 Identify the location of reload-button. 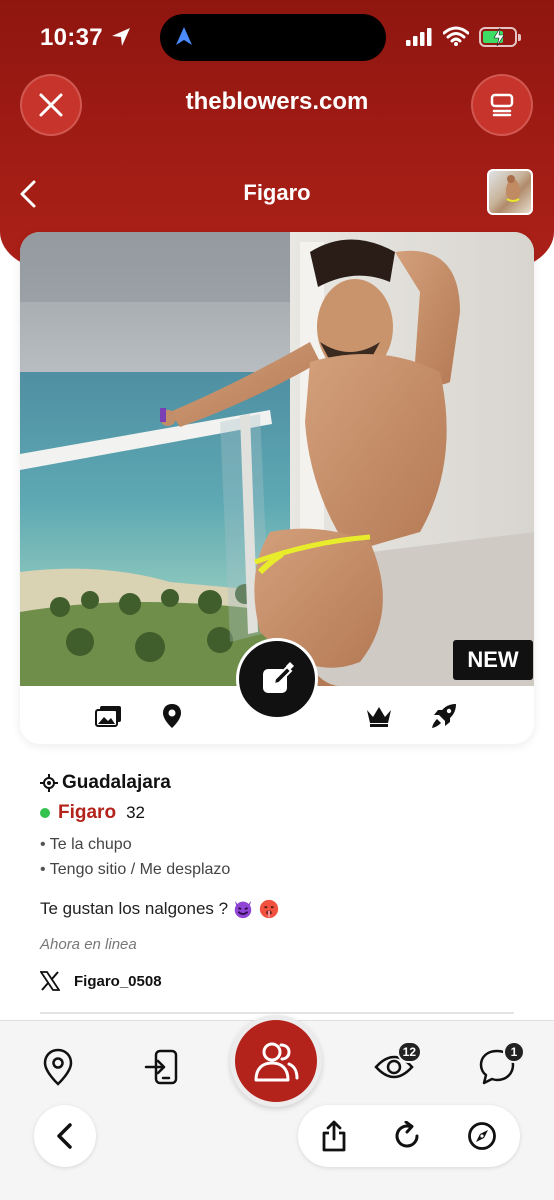
(408, 1136).